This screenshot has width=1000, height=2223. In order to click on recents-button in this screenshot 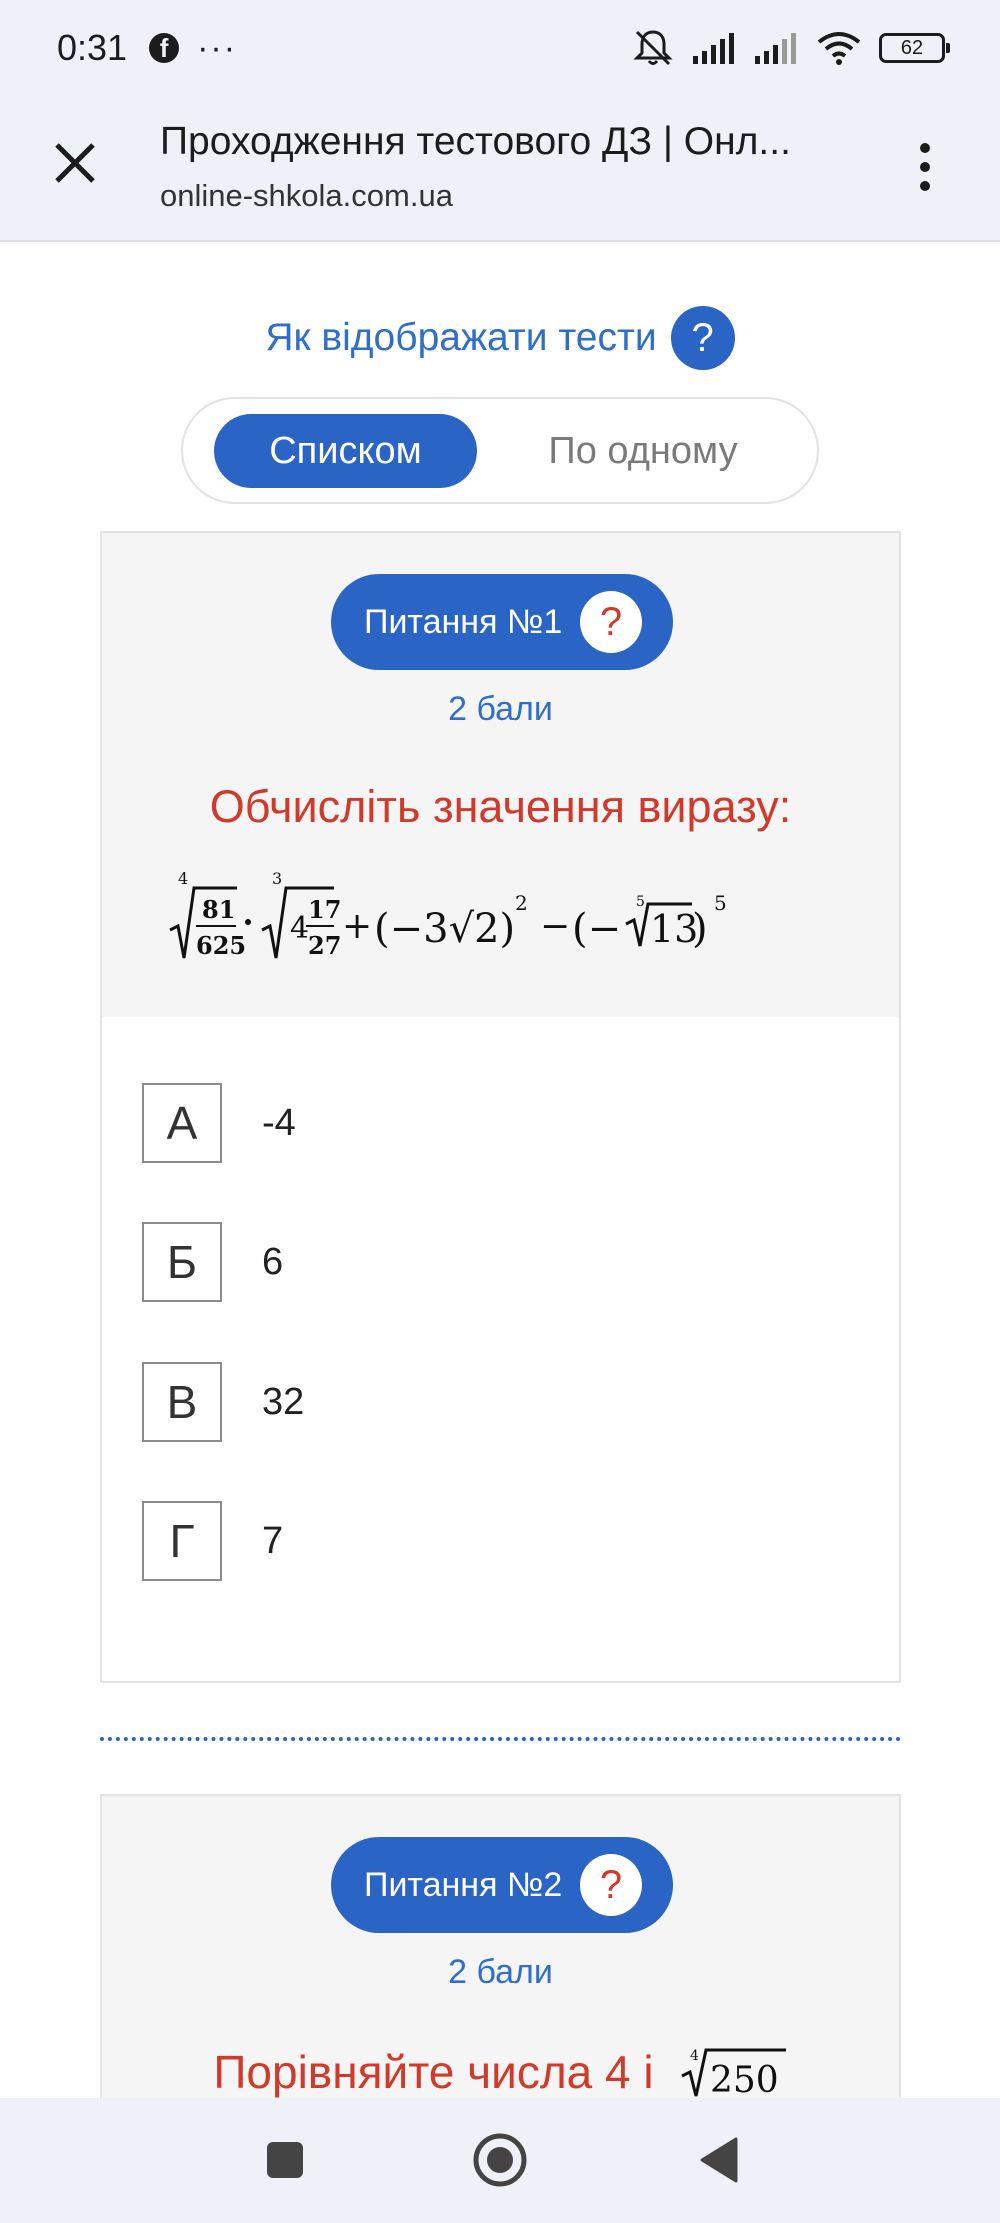, I will do `click(285, 2160)`.